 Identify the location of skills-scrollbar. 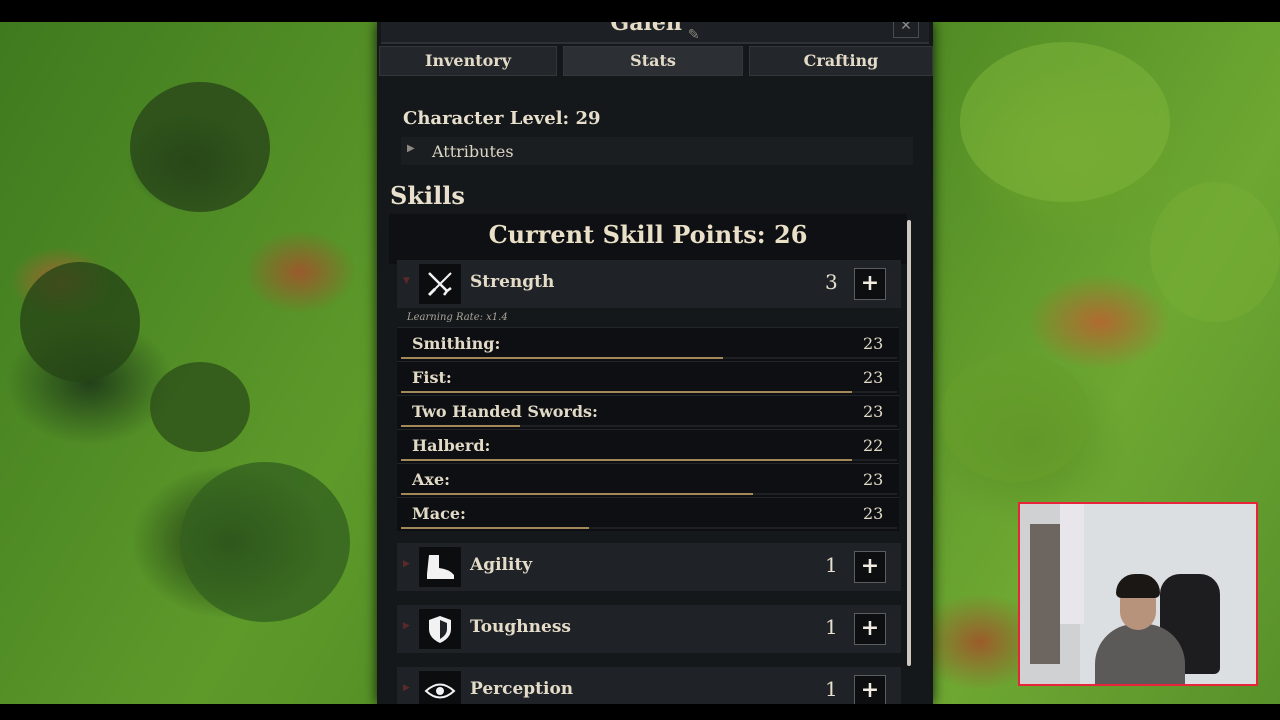
(909, 443).